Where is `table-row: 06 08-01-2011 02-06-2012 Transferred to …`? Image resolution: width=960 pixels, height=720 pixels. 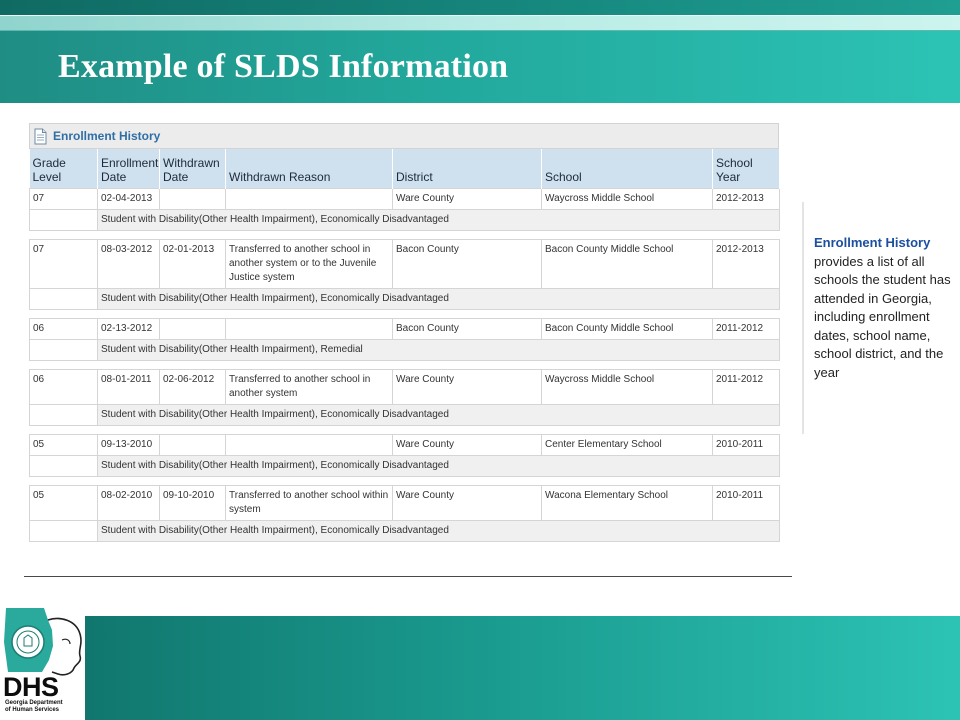
table-row: 06 08-01-2011 02-06-2012 Transferred to … is located at coordinates (404, 386).